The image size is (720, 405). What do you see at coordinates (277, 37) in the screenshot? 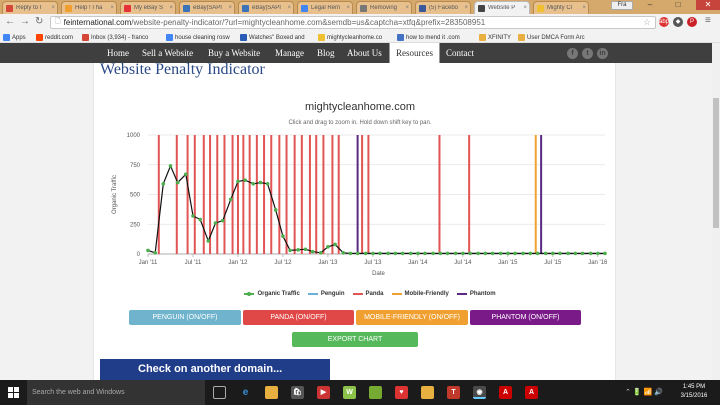
I see `bookmark-label: Watches" Boxed and` at bounding box center [277, 37].